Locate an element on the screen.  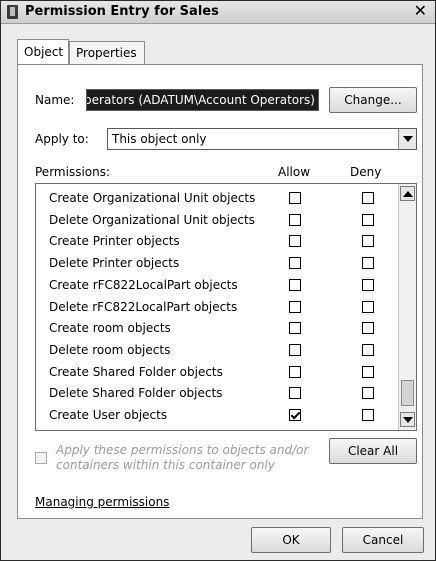
apply-to-containers-checkbox is located at coordinates (41, 458).